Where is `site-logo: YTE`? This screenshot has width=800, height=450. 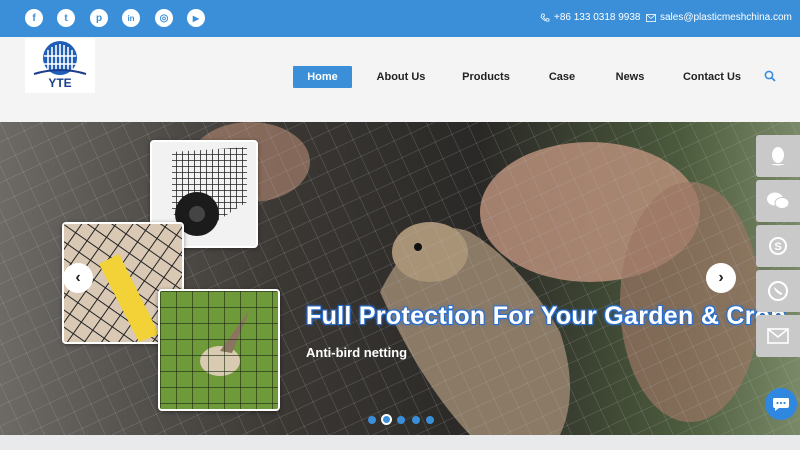
site-logo: YTE is located at coordinates (60, 65).